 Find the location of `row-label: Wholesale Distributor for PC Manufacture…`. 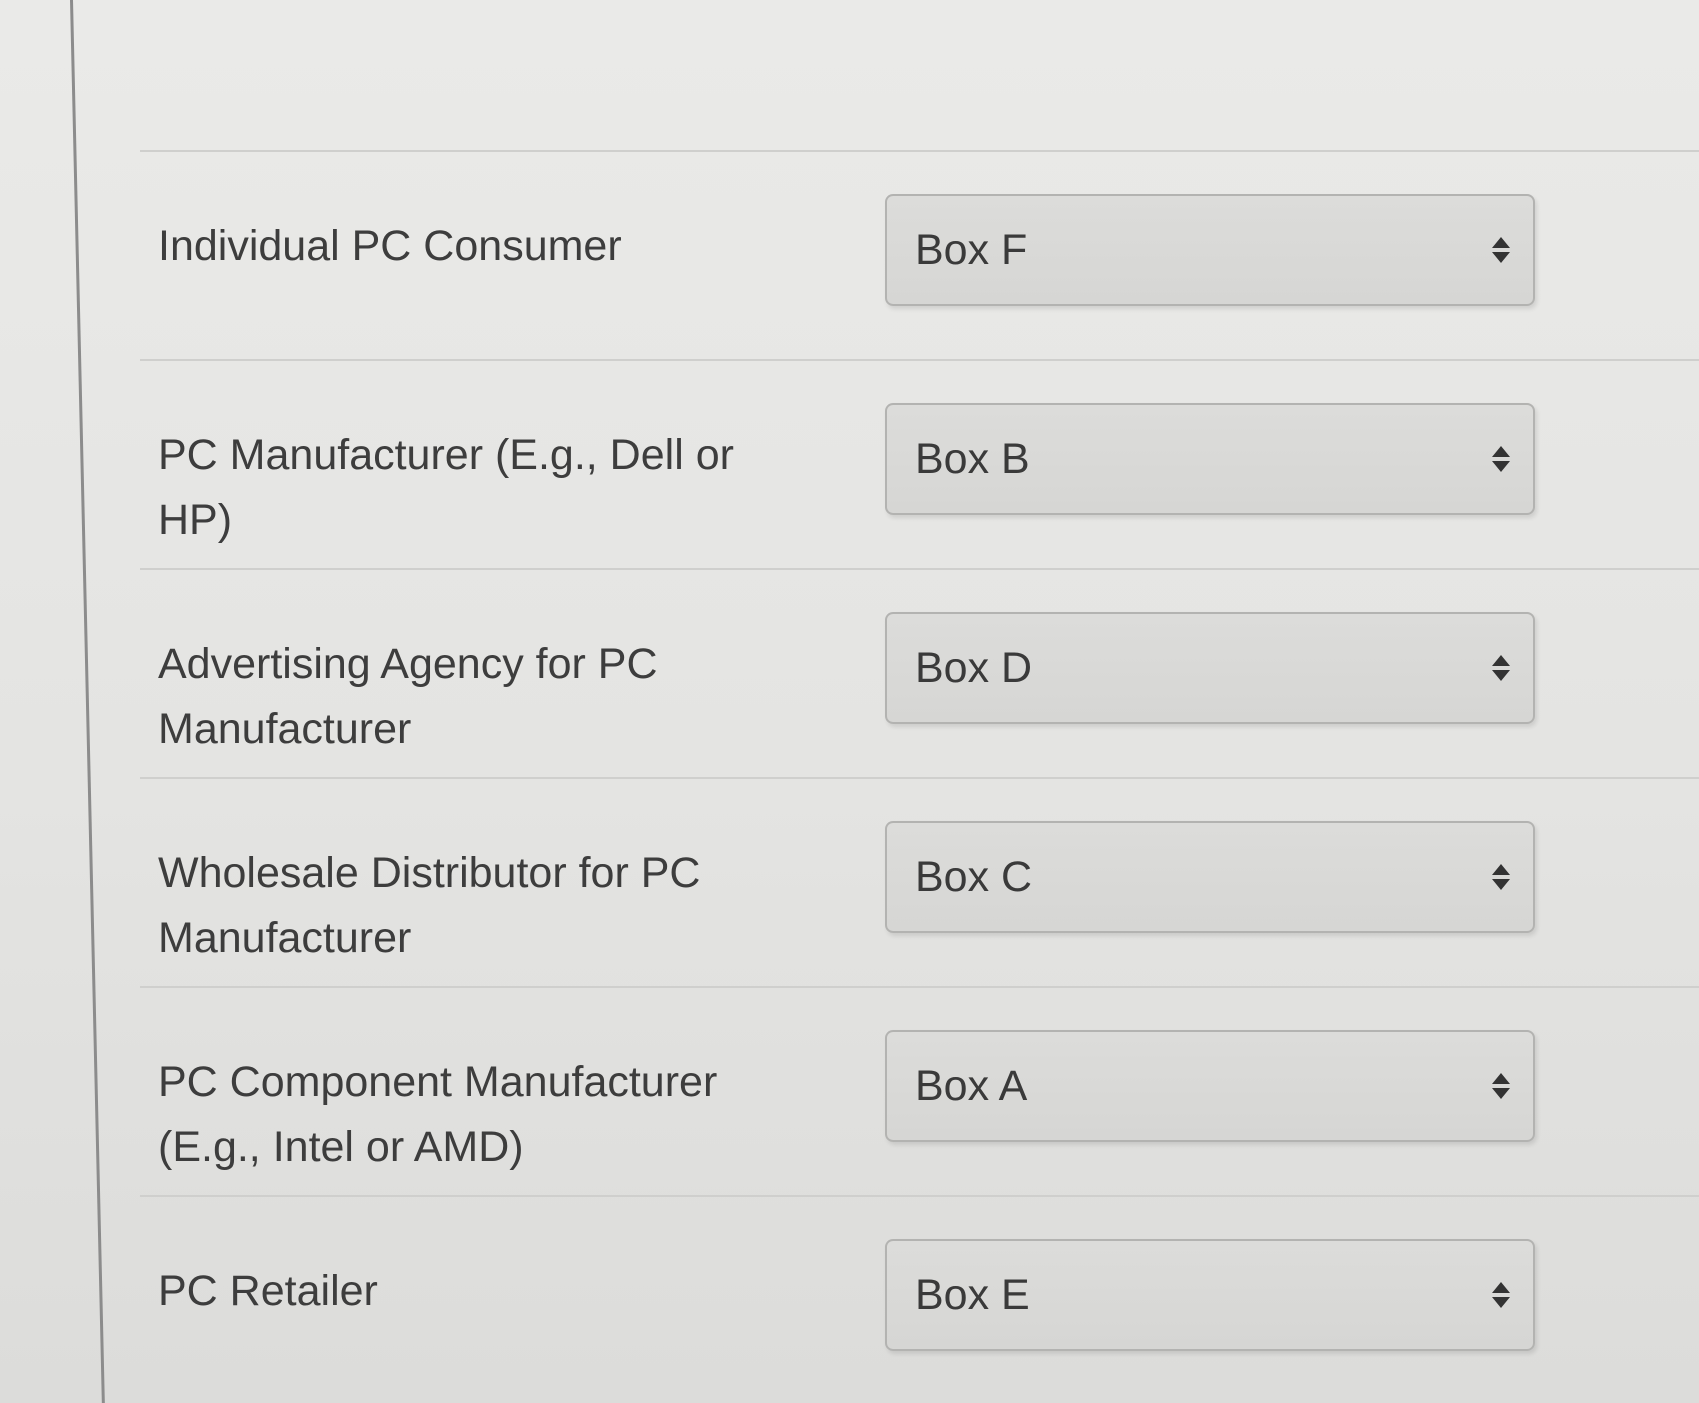

row-label: Wholesale Distributor for PC Manufacture… is located at coordinates (429, 905).